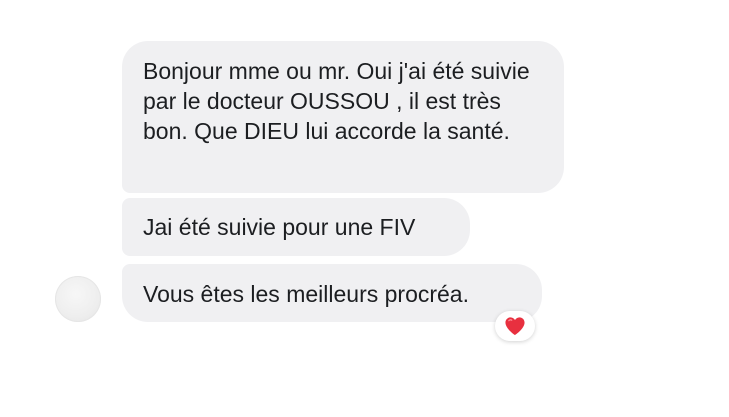  Describe the element at coordinates (78, 299) in the screenshot. I see `avatar` at that location.